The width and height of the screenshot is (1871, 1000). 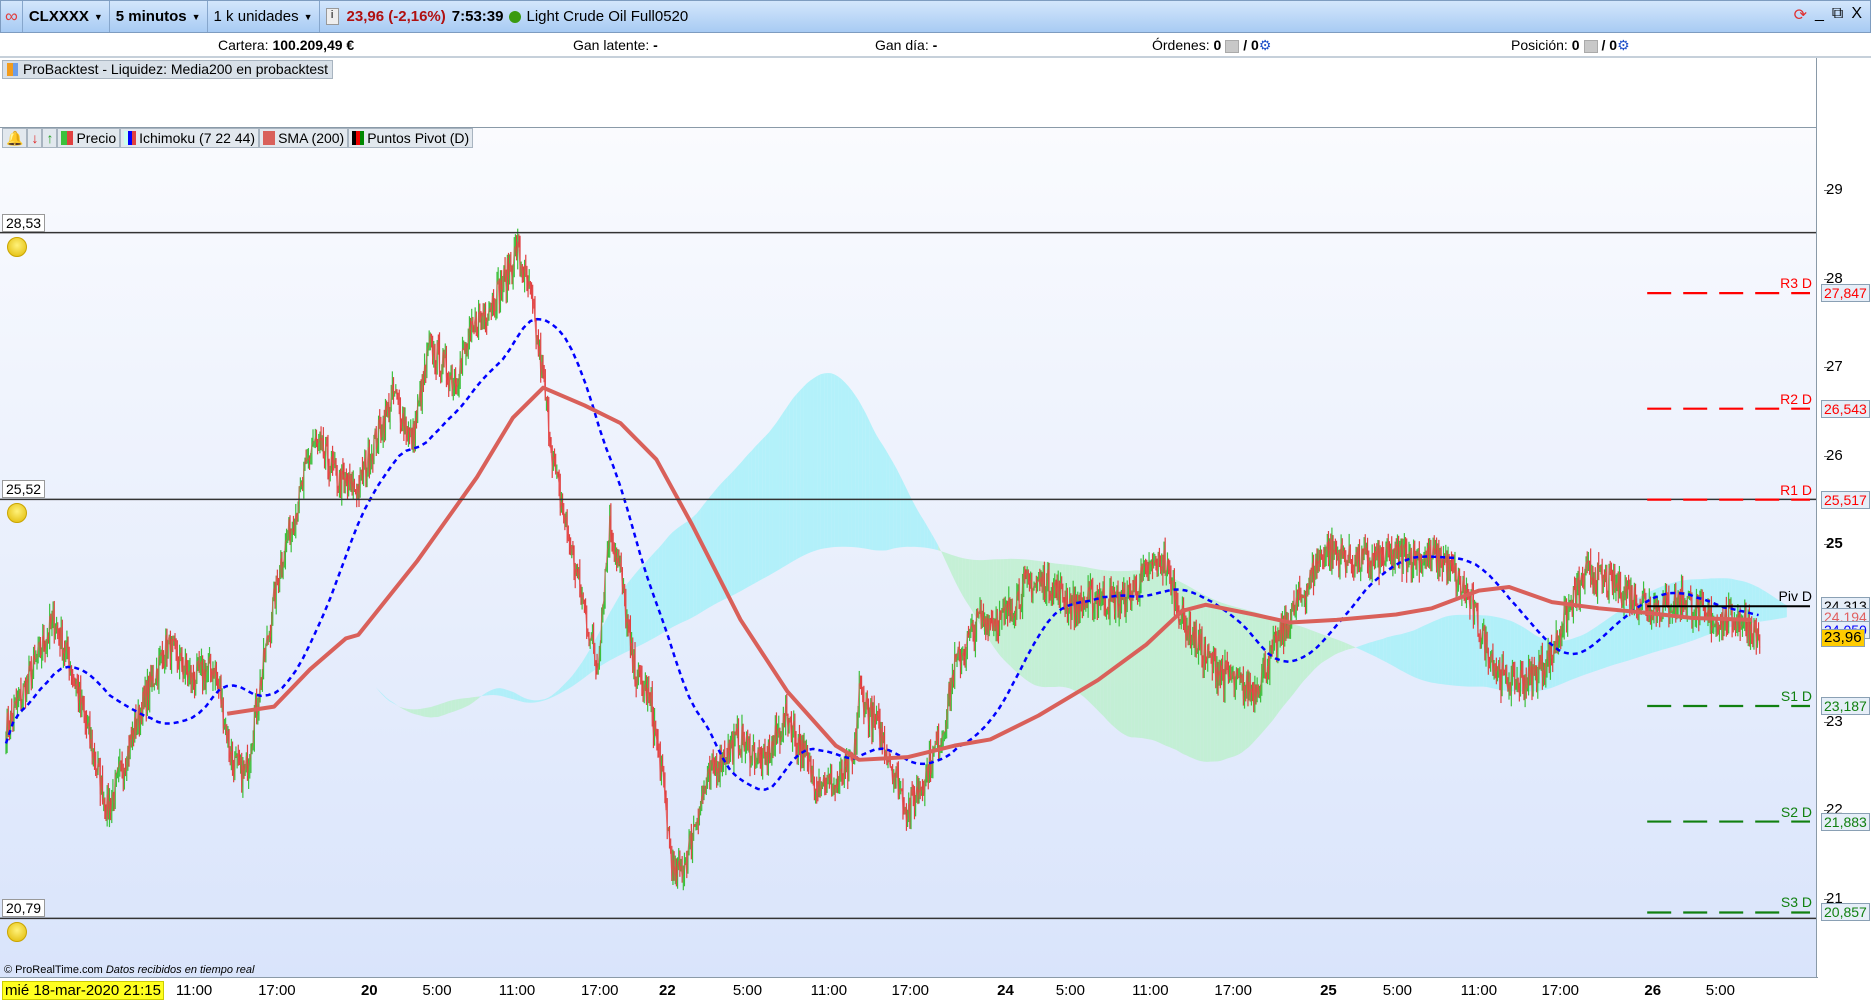 I want to click on minimize-icon: _, so click(x=1819, y=15).